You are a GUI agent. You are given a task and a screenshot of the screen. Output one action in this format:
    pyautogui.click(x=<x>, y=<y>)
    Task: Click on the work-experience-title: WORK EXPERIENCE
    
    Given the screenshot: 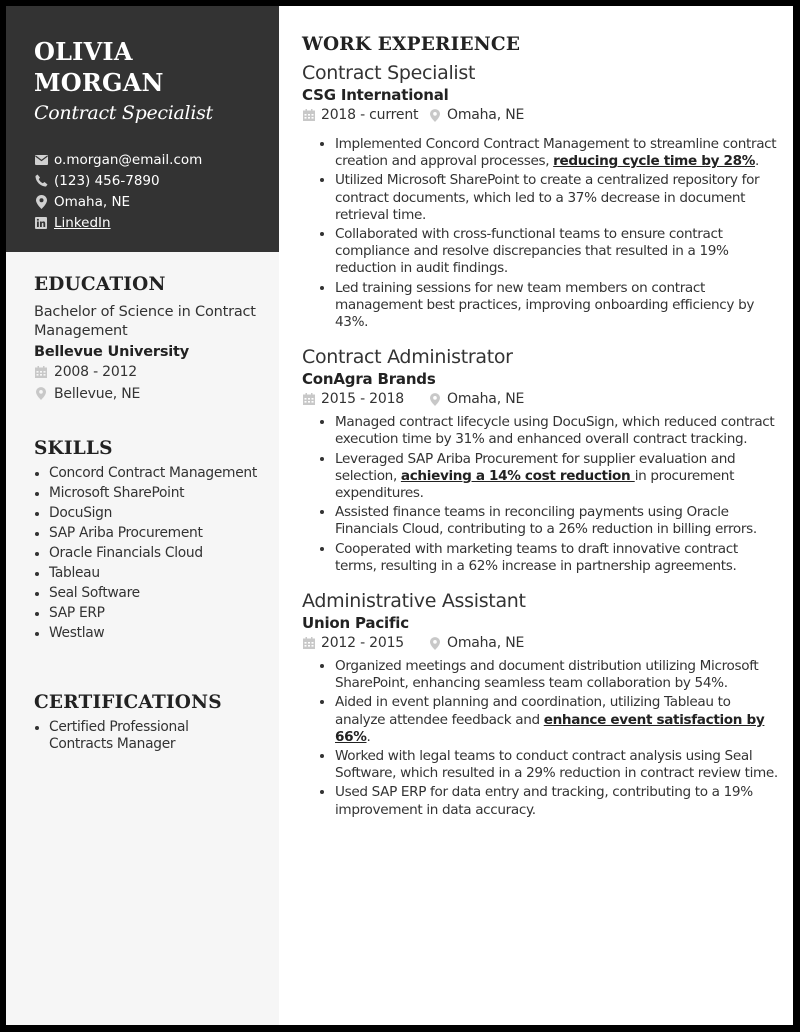 What is the action you would take?
    pyautogui.click(x=411, y=44)
    